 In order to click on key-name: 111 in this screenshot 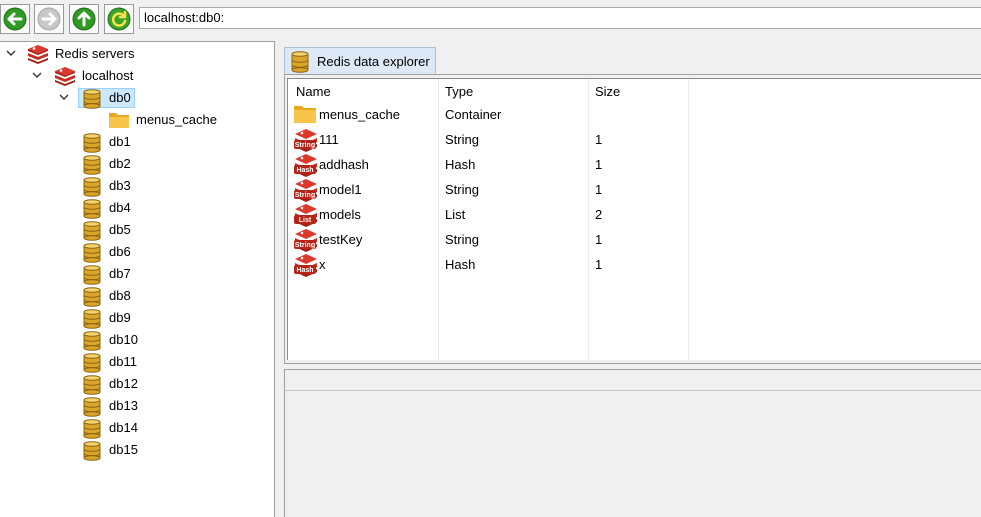, I will do `click(329, 139)`.